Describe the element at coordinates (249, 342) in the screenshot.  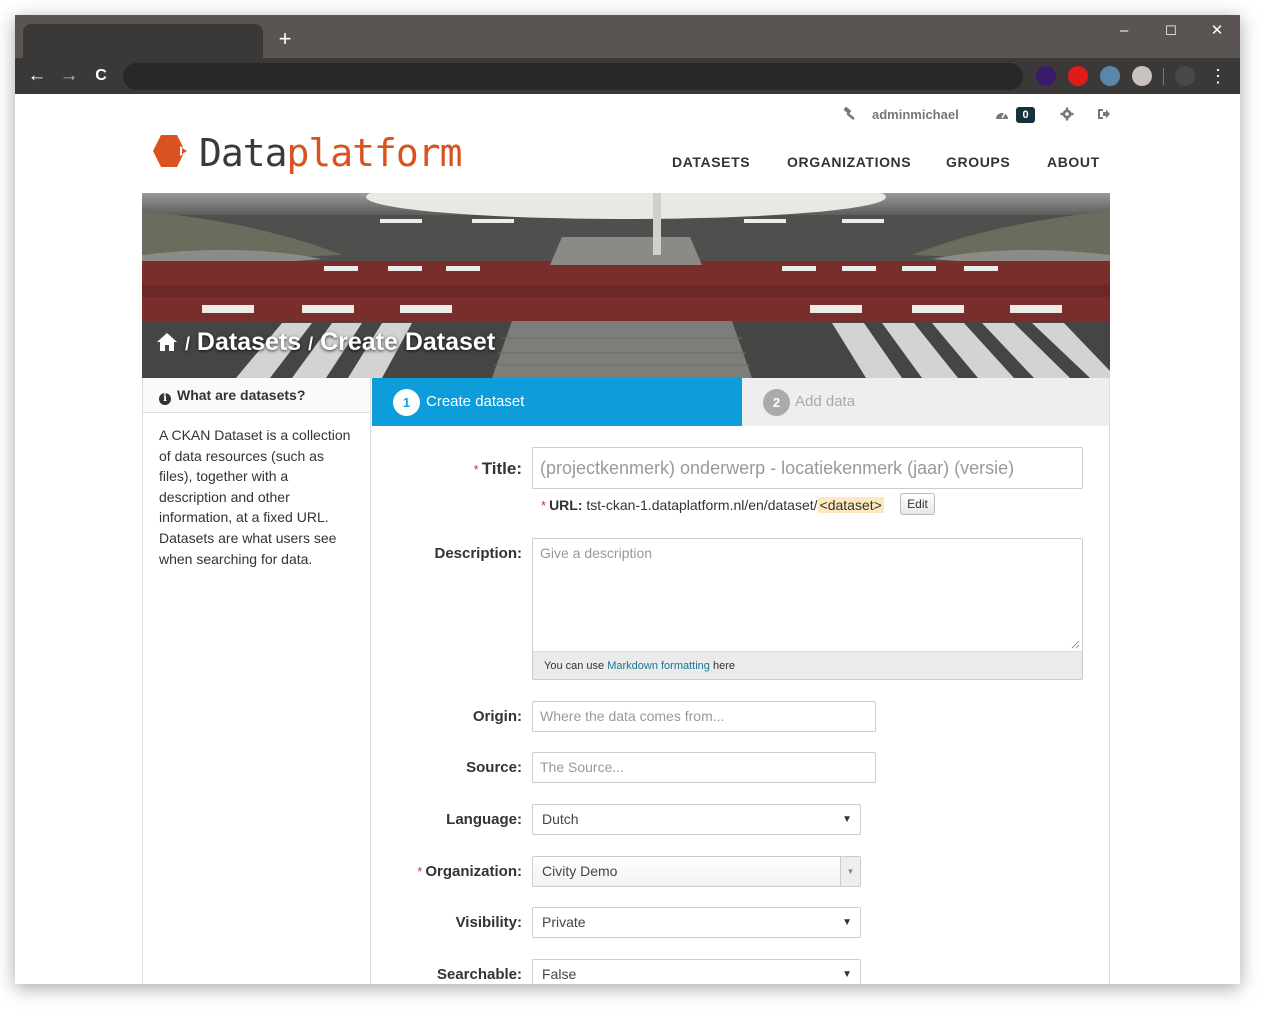
I see `breadcrumb-datasets: Datasets` at that location.